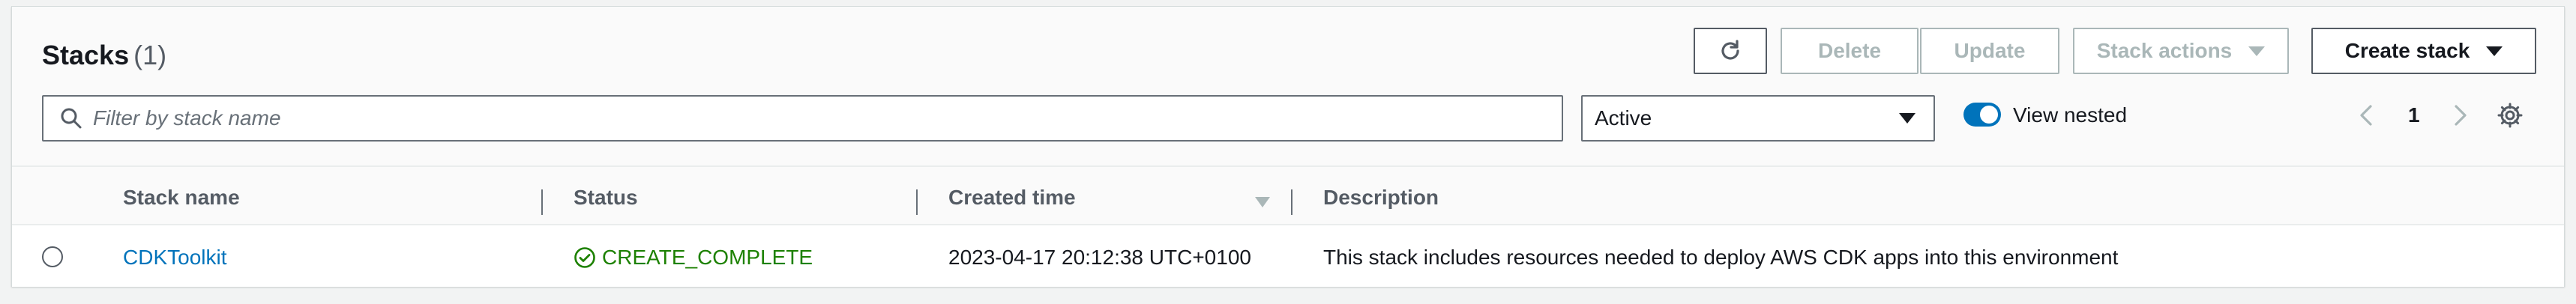 The image size is (2576, 304). What do you see at coordinates (1989, 115) in the screenshot?
I see `toggle-knob` at bounding box center [1989, 115].